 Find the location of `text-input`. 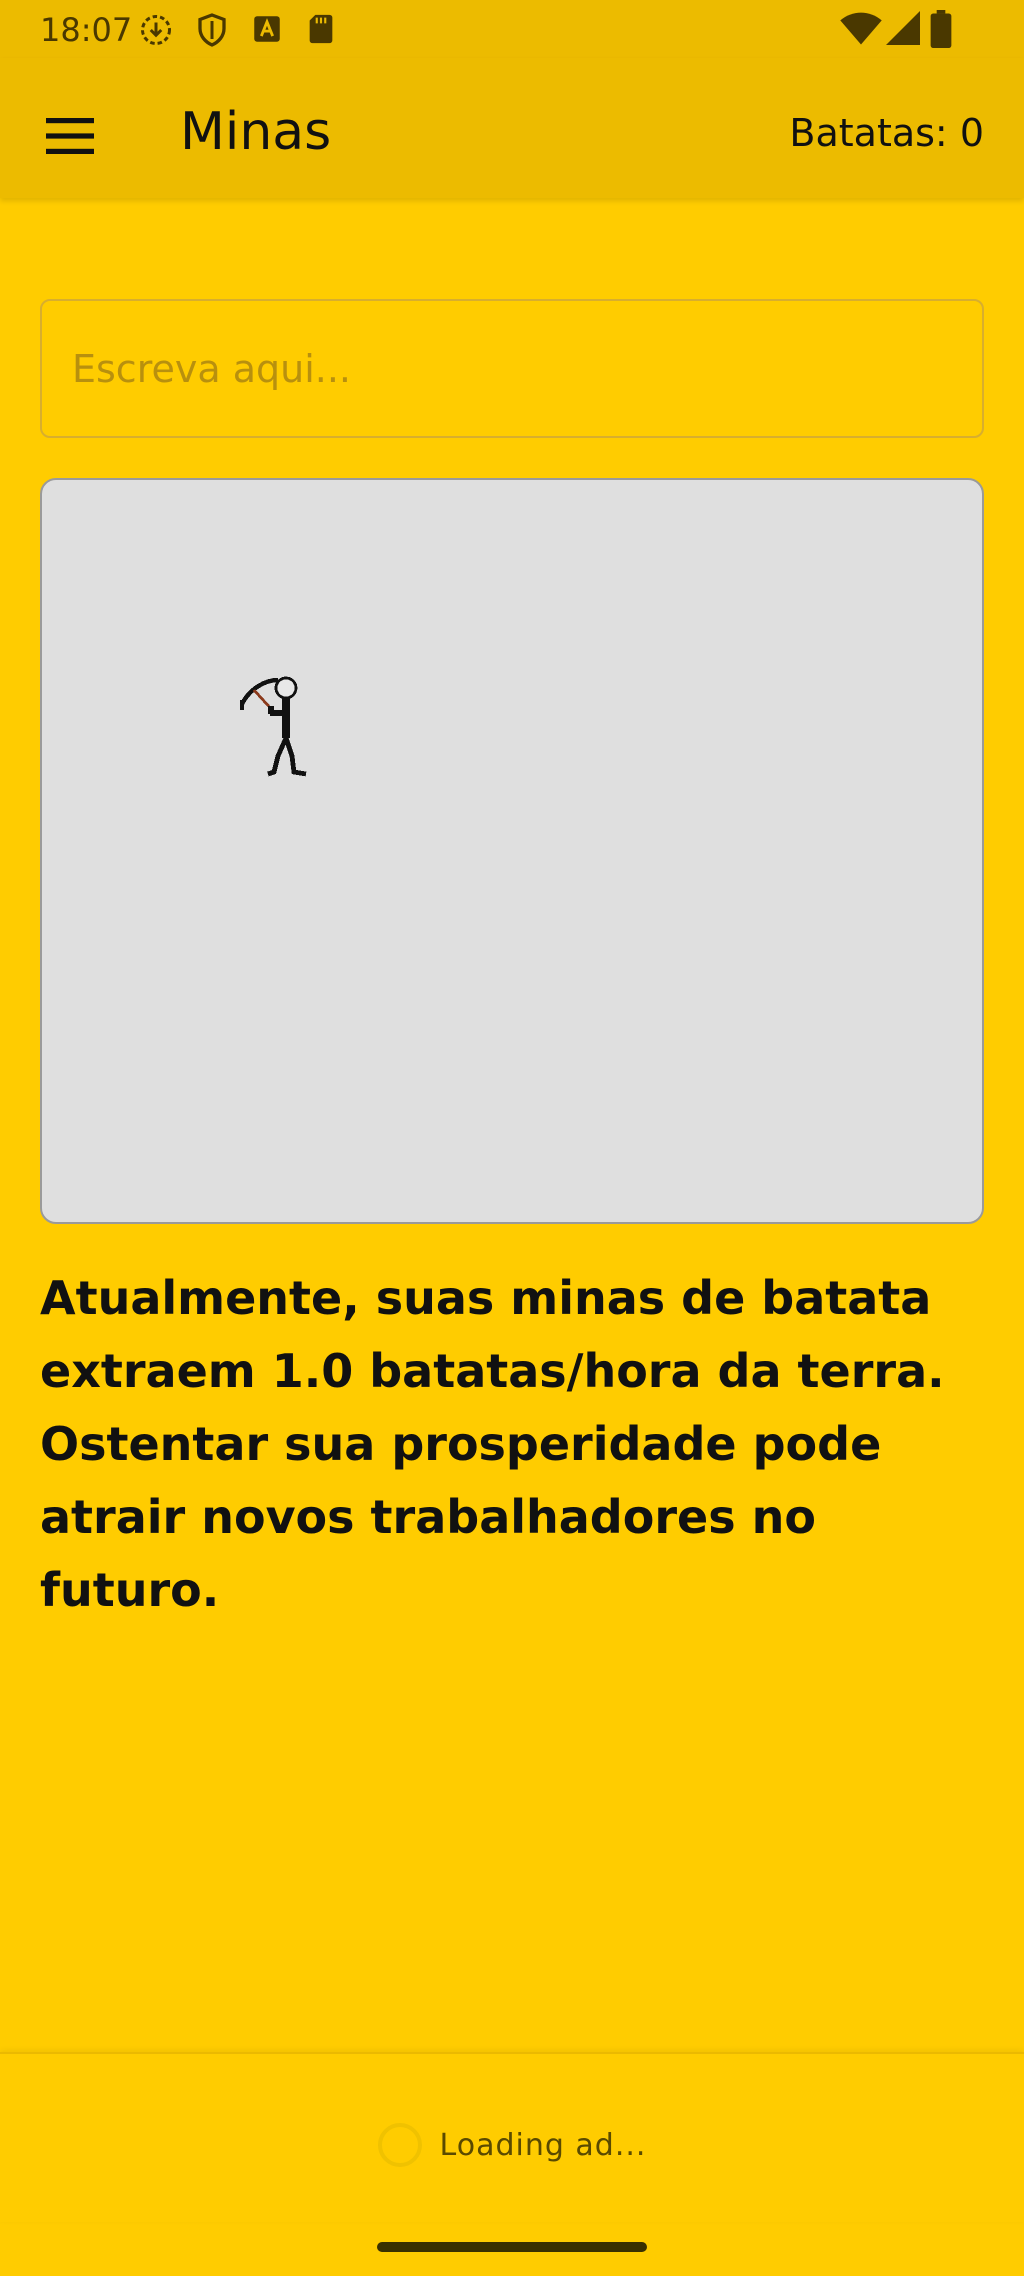

text-input is located at coordinates (512, 368).